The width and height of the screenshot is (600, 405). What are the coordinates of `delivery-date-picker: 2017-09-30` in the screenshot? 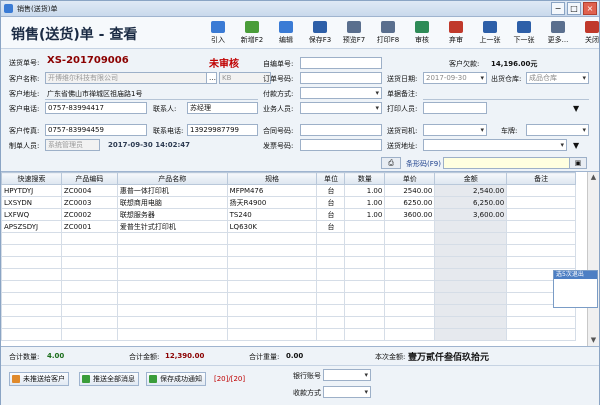 It's located at (455, 78).